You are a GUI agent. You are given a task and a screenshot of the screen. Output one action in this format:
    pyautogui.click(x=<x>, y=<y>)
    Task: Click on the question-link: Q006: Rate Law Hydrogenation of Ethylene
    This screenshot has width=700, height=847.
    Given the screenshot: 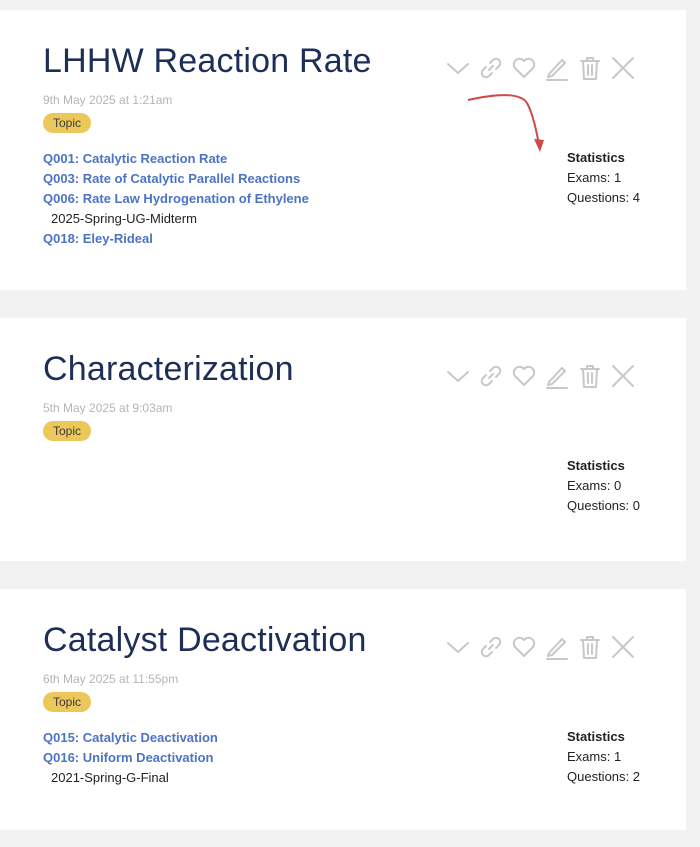 What is the action you would take?
    pyautogui.click(x=176, y=198)
    